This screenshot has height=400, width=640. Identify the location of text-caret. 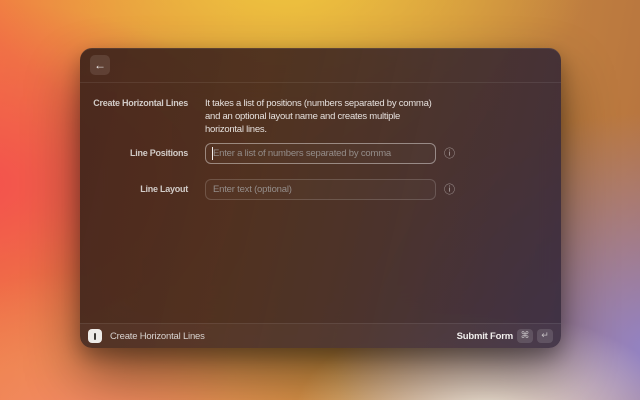
(212, 153).